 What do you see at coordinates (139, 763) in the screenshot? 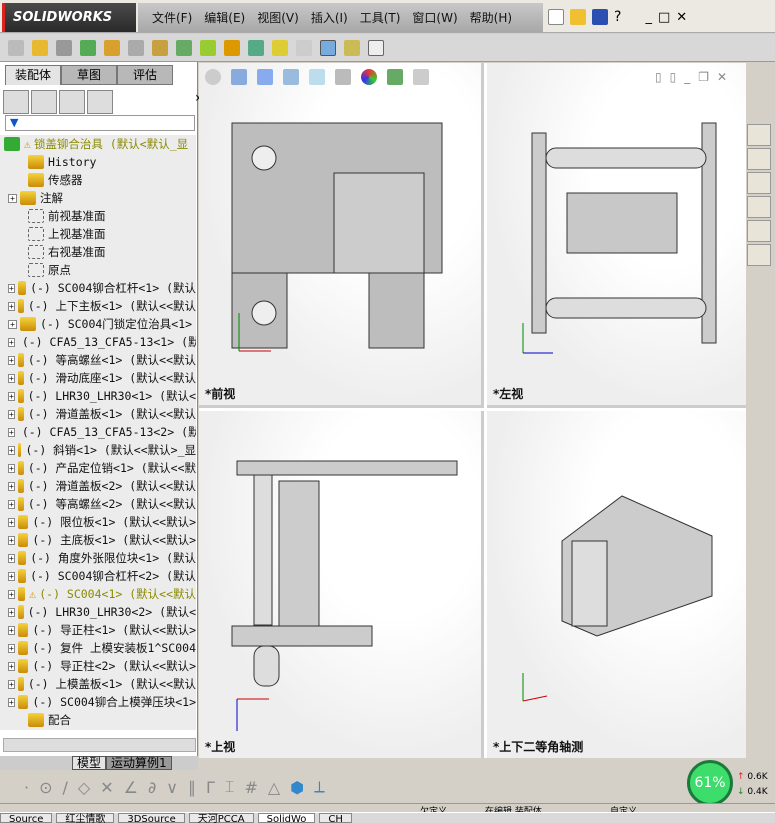
I see `tab-motion-study: 运动算例1` at bounding box center [139, 763].